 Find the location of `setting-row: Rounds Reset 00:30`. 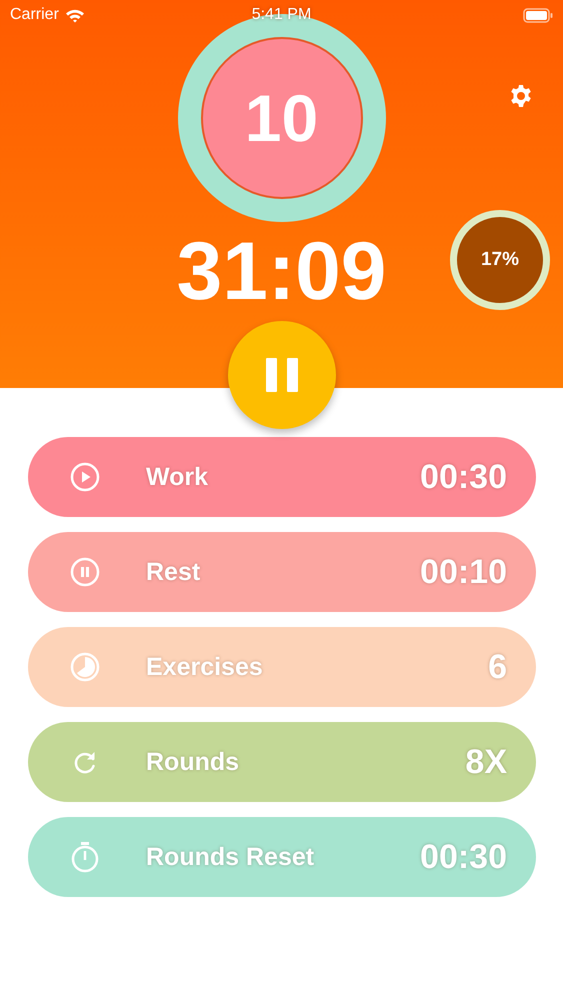

setting-row: Rounds Reset 00:30 is located at coordinates (282, 857).